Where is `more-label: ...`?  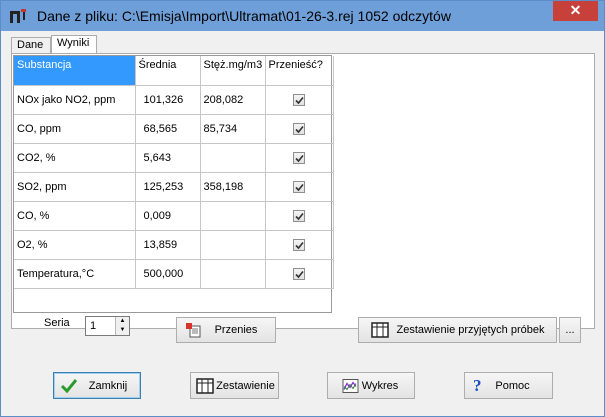
more-label: ... is located at coordinates (570, 330).